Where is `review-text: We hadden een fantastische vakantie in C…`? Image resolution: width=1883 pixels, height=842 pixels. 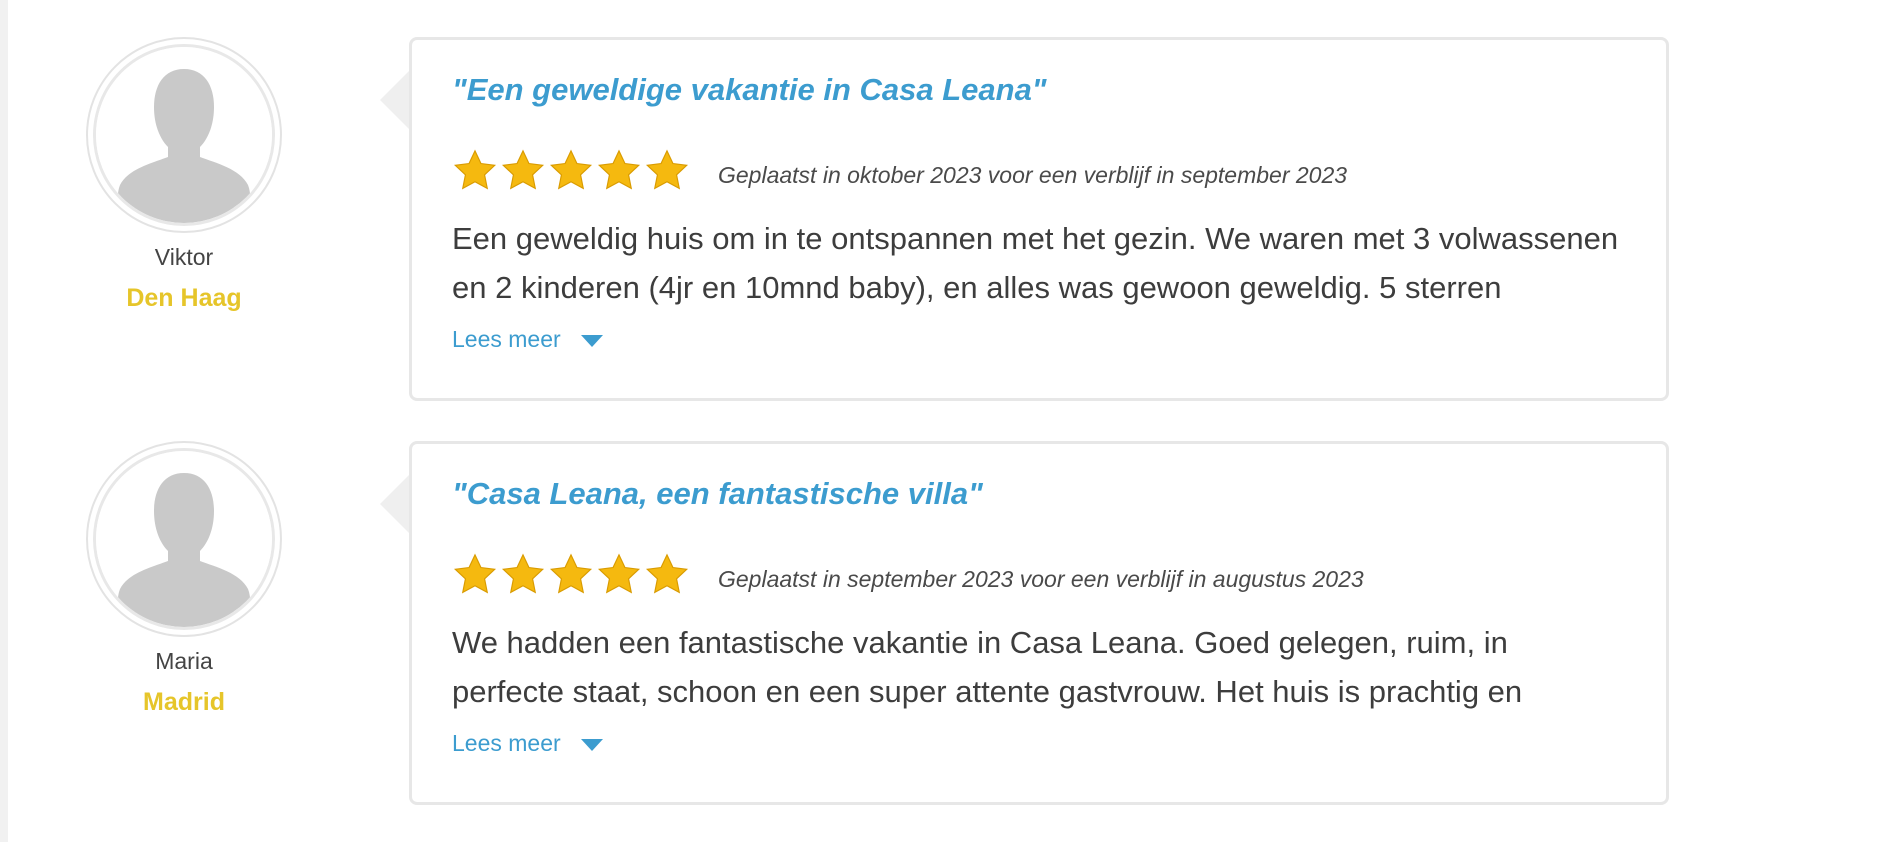 review-text: We hadden een fantastische vakantie in C… is located at coordinates (1039, 693).